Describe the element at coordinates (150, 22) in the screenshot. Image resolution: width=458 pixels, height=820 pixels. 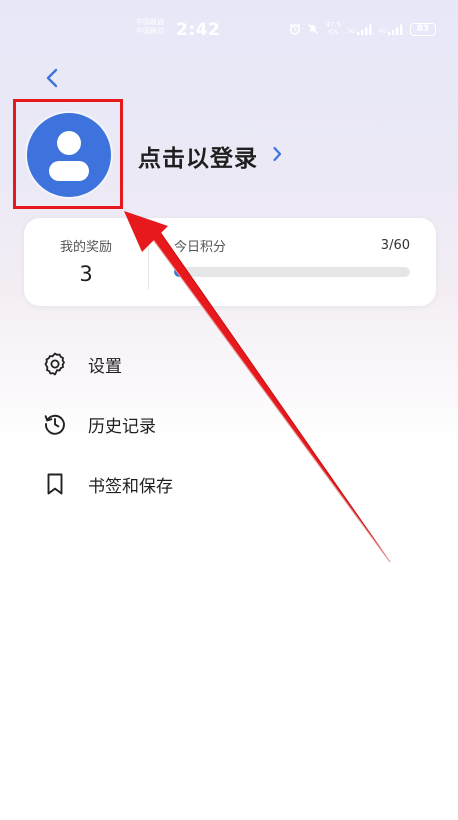
I see `carrier-1: 中国联通` at that location.